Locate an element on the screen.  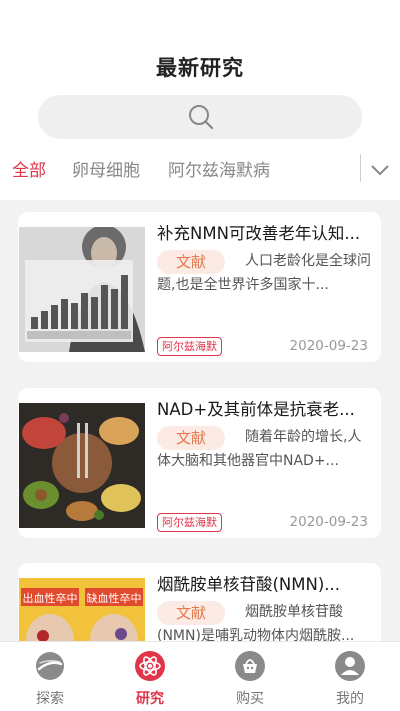
shopping-basket-icon is located at coordinates (250, 666).